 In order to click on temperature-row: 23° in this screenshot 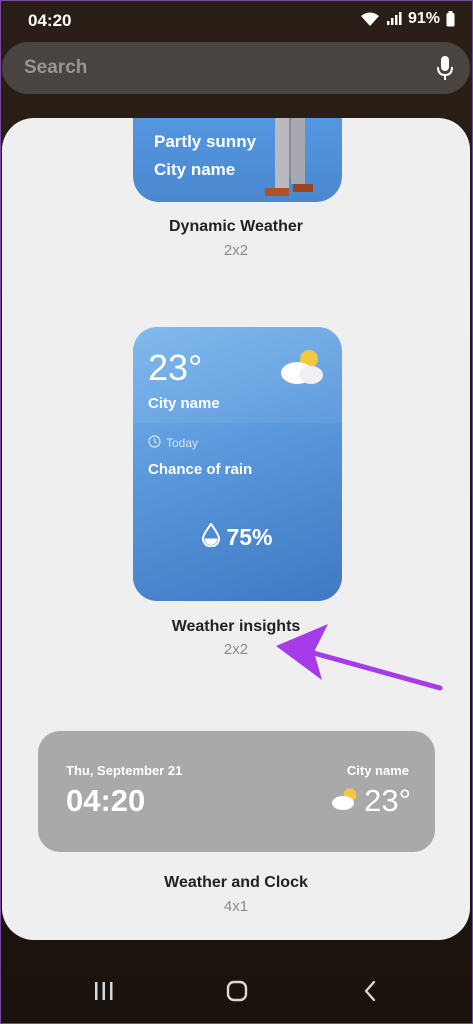, I will do `click(370, 801)`.